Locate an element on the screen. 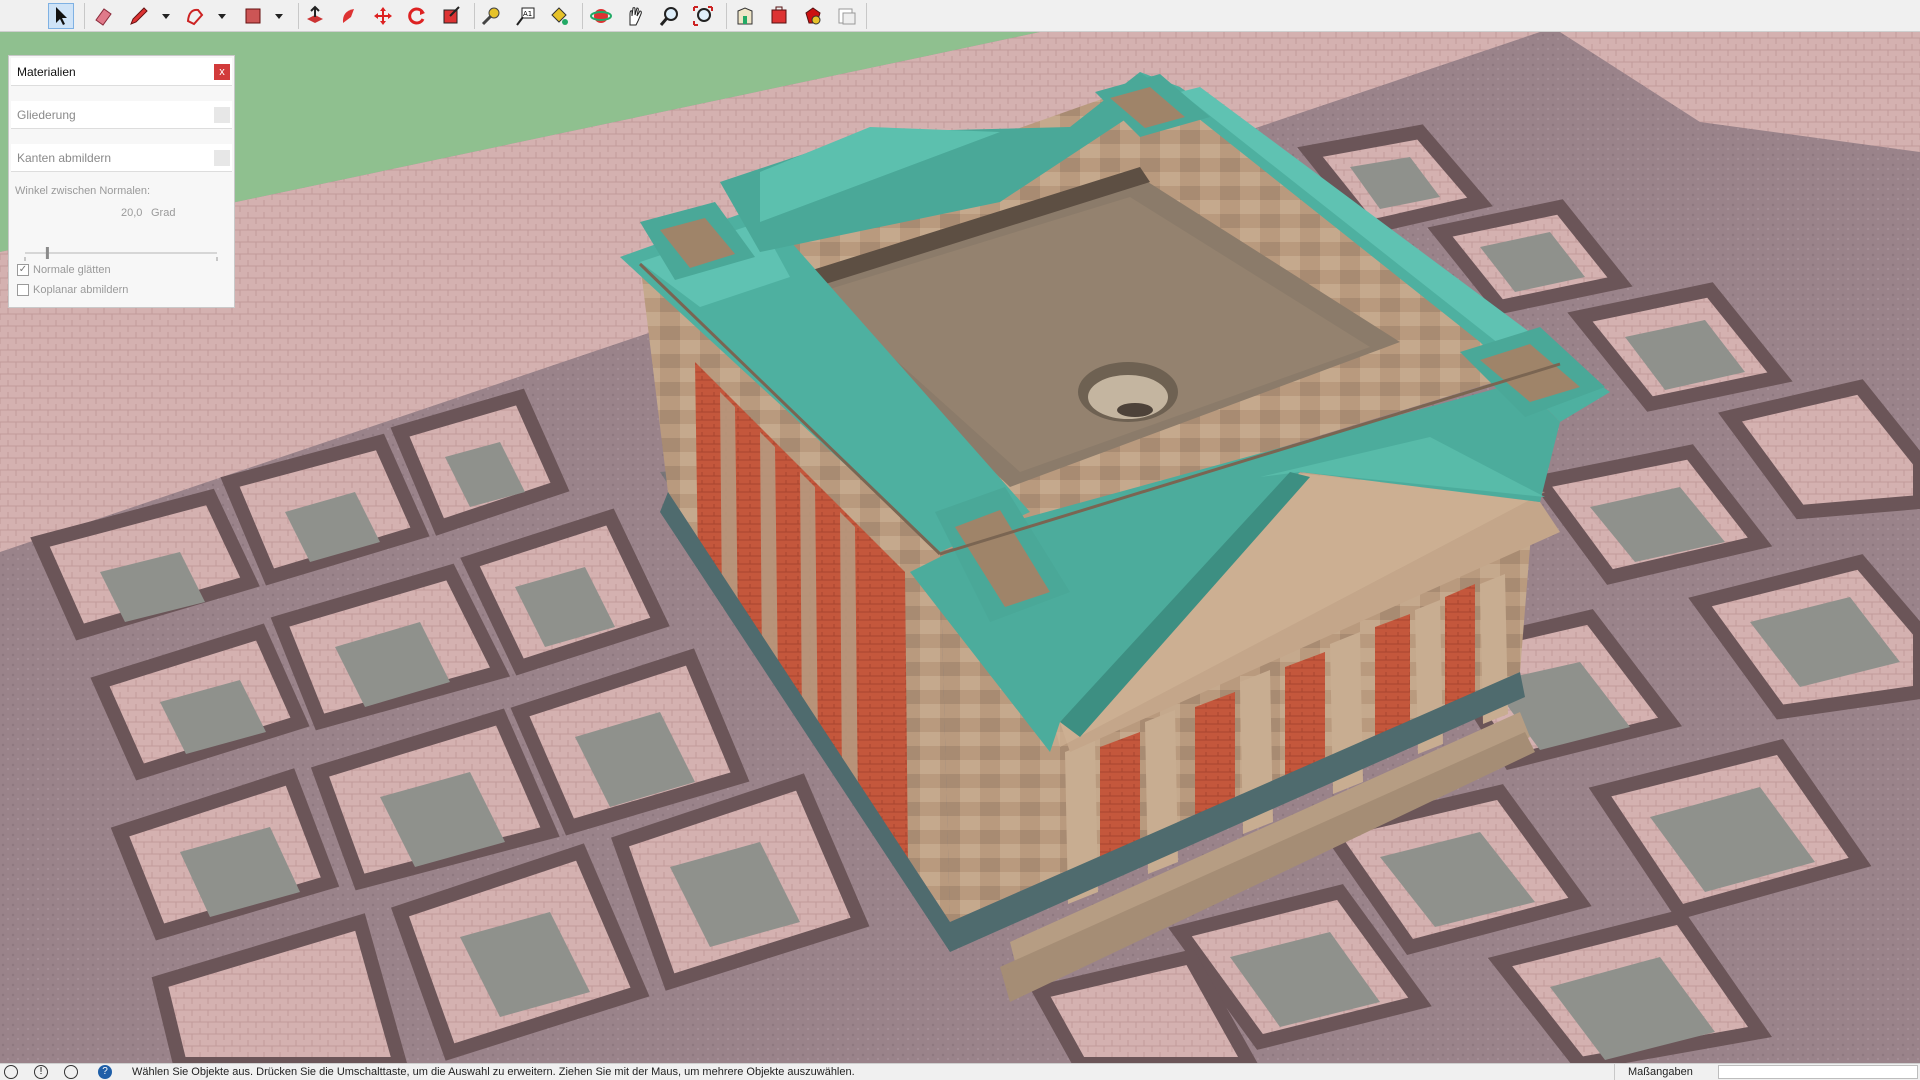  geo-location-icon is located at coordinates (11, 1072).